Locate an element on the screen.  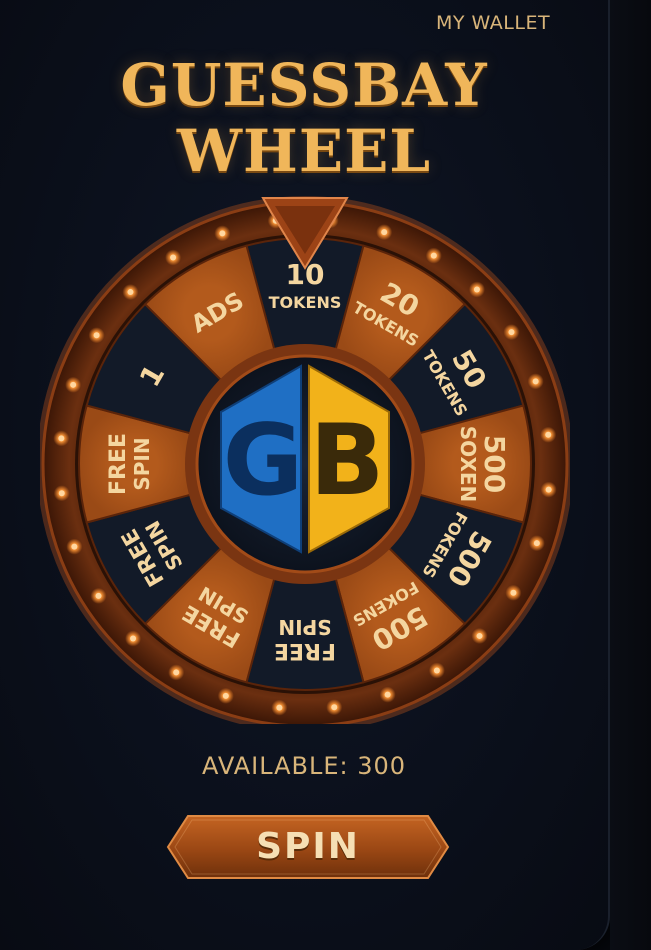
wheel-segment-label: 500SOXEN is located at coordinates (483, 464).